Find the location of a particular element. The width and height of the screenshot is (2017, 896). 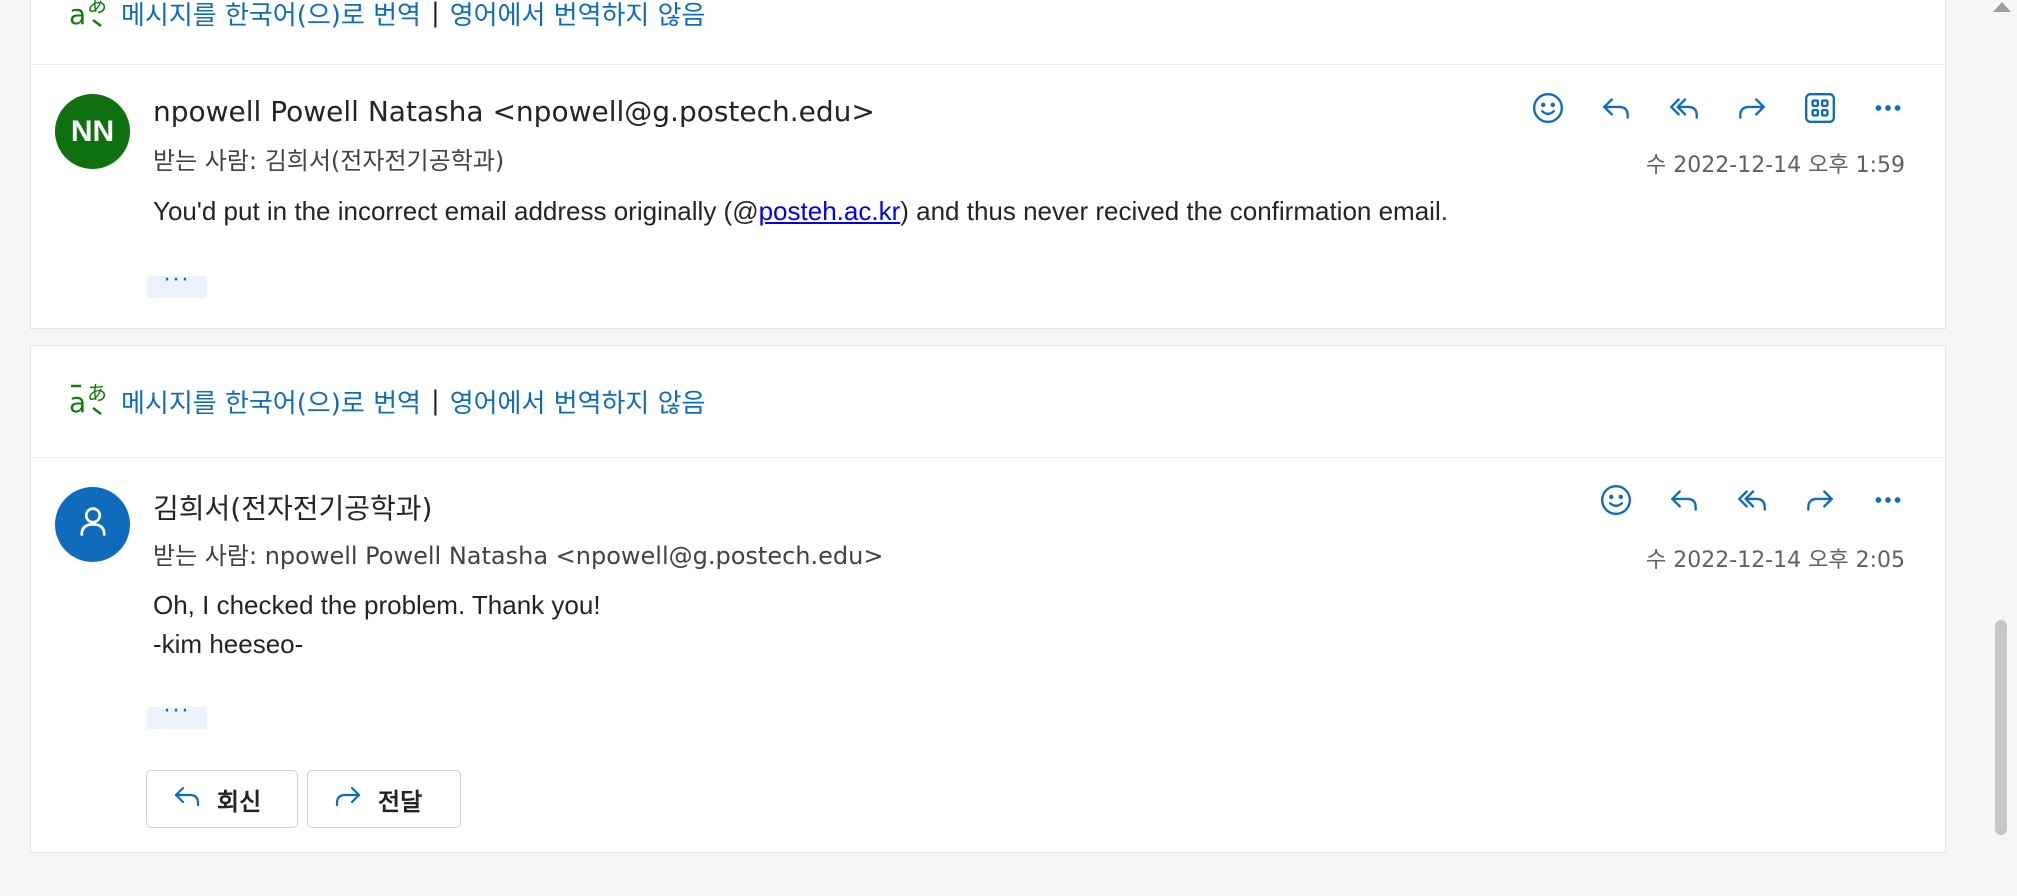

body-line: Oh, I checked the problem. Thank you! is located at coordinates (377, 605).